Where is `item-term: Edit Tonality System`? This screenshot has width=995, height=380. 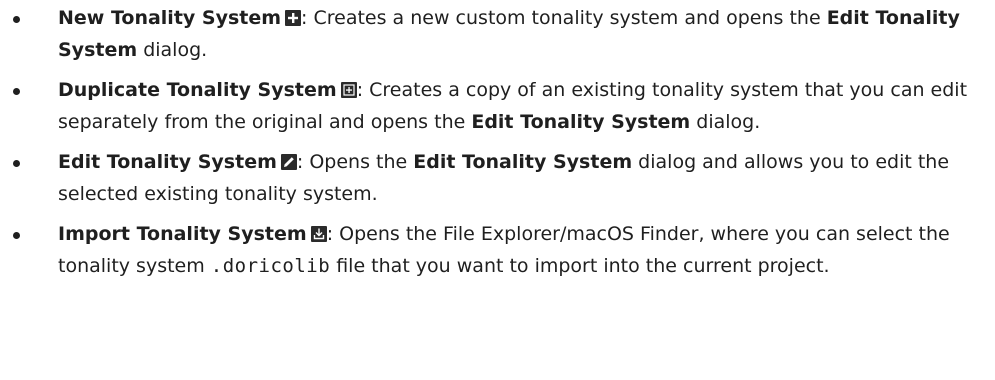
item-term: Edit Tonality System is located at coordinates (167, 162).